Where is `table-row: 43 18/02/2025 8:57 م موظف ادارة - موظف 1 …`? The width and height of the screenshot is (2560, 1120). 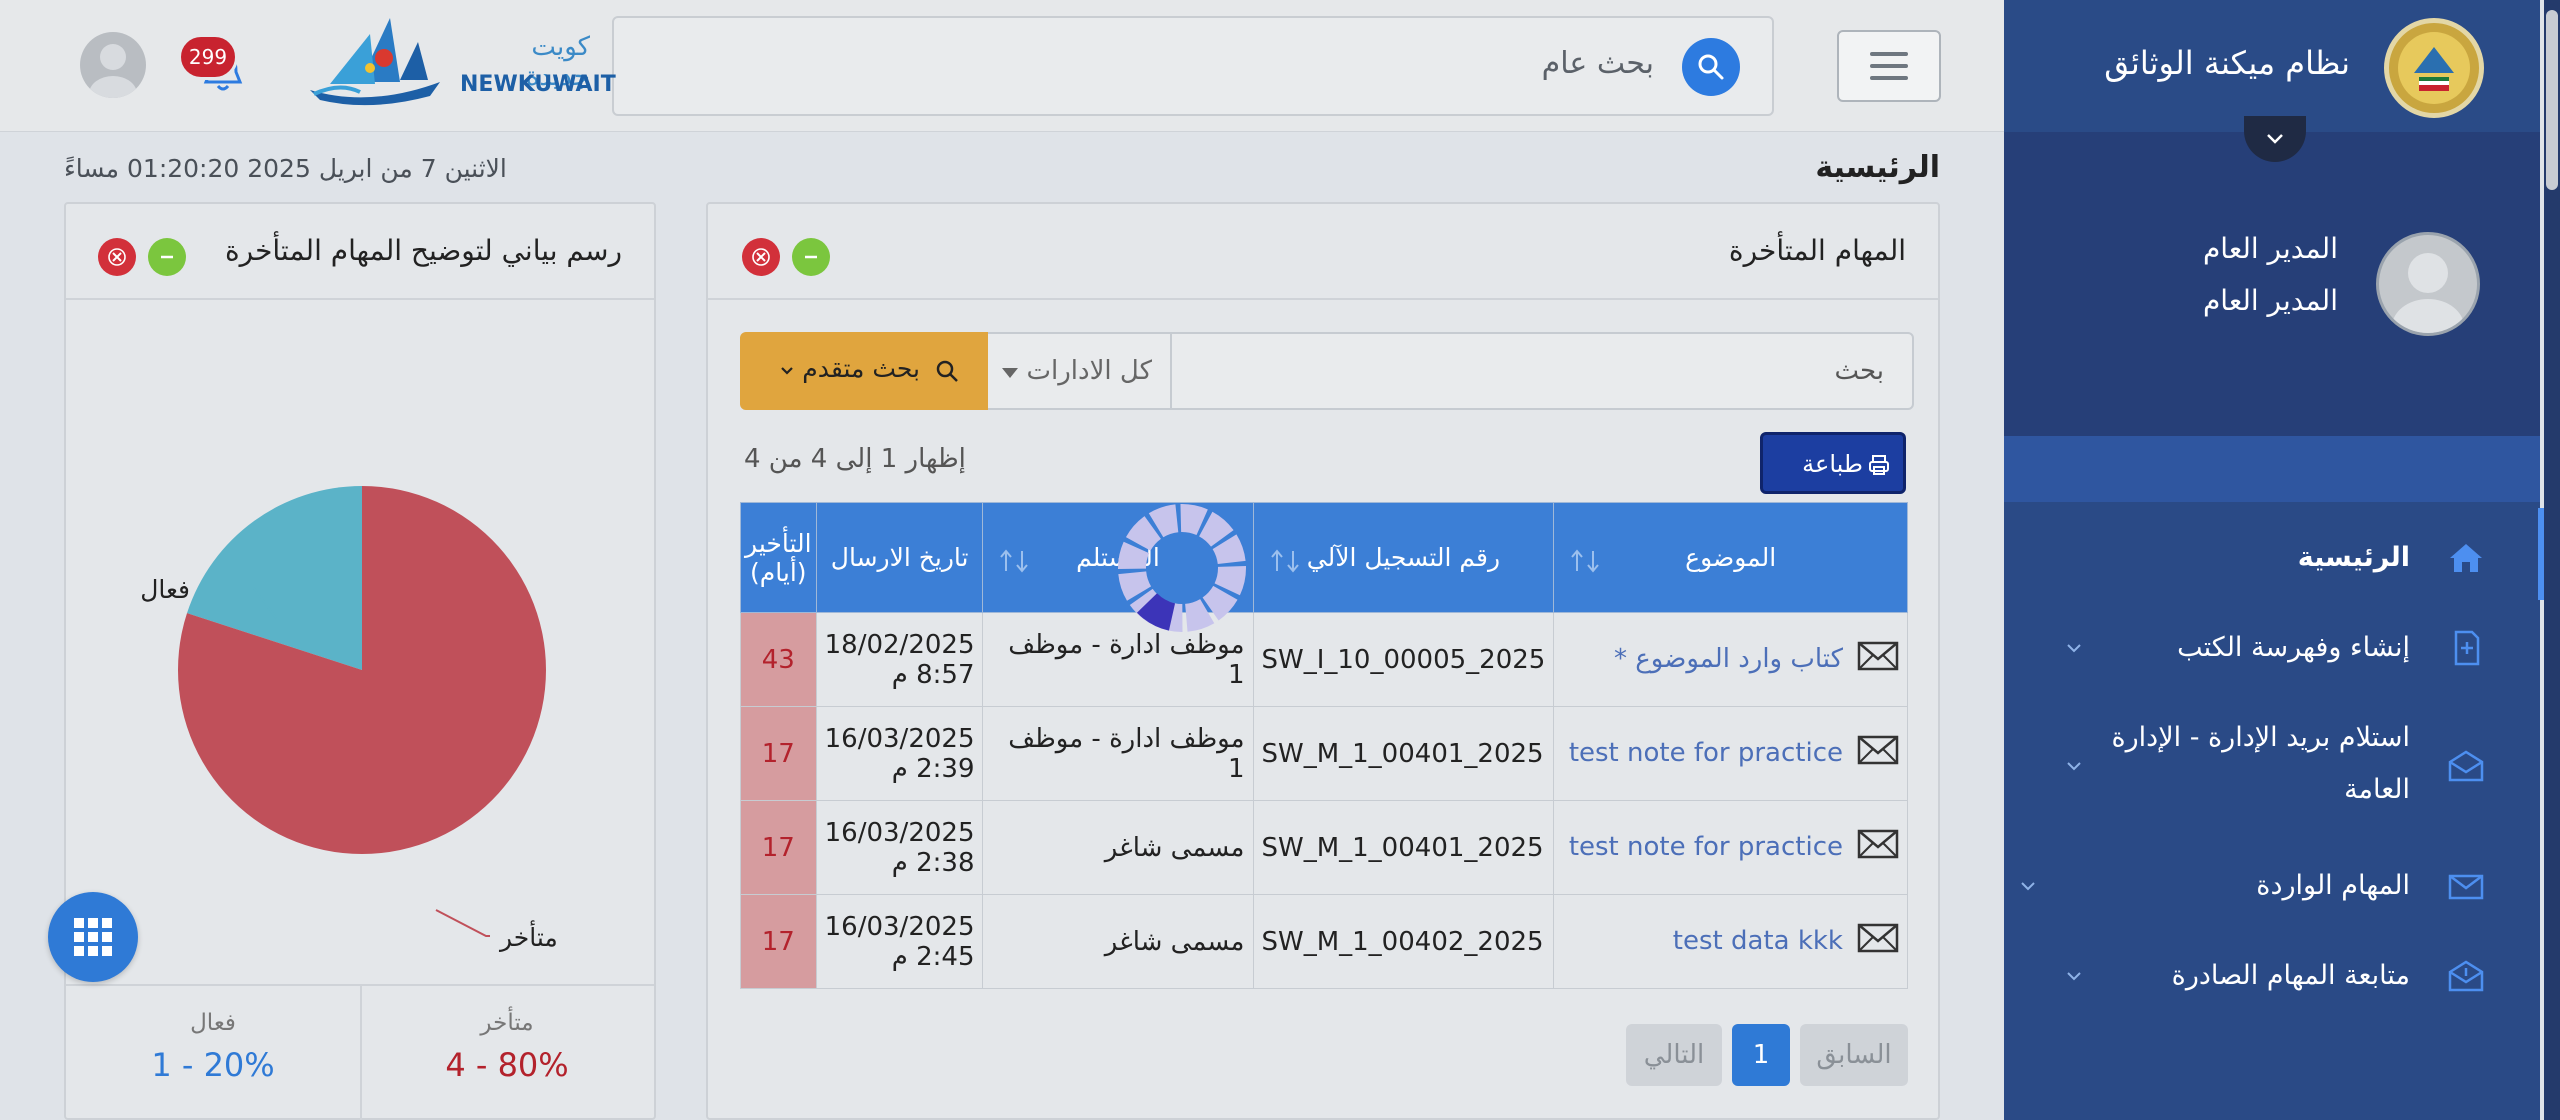 table-row: 43 18/02/2025 8:57 م موظف ادارة - موظف 1 … is located at coordinates (1324, 659).